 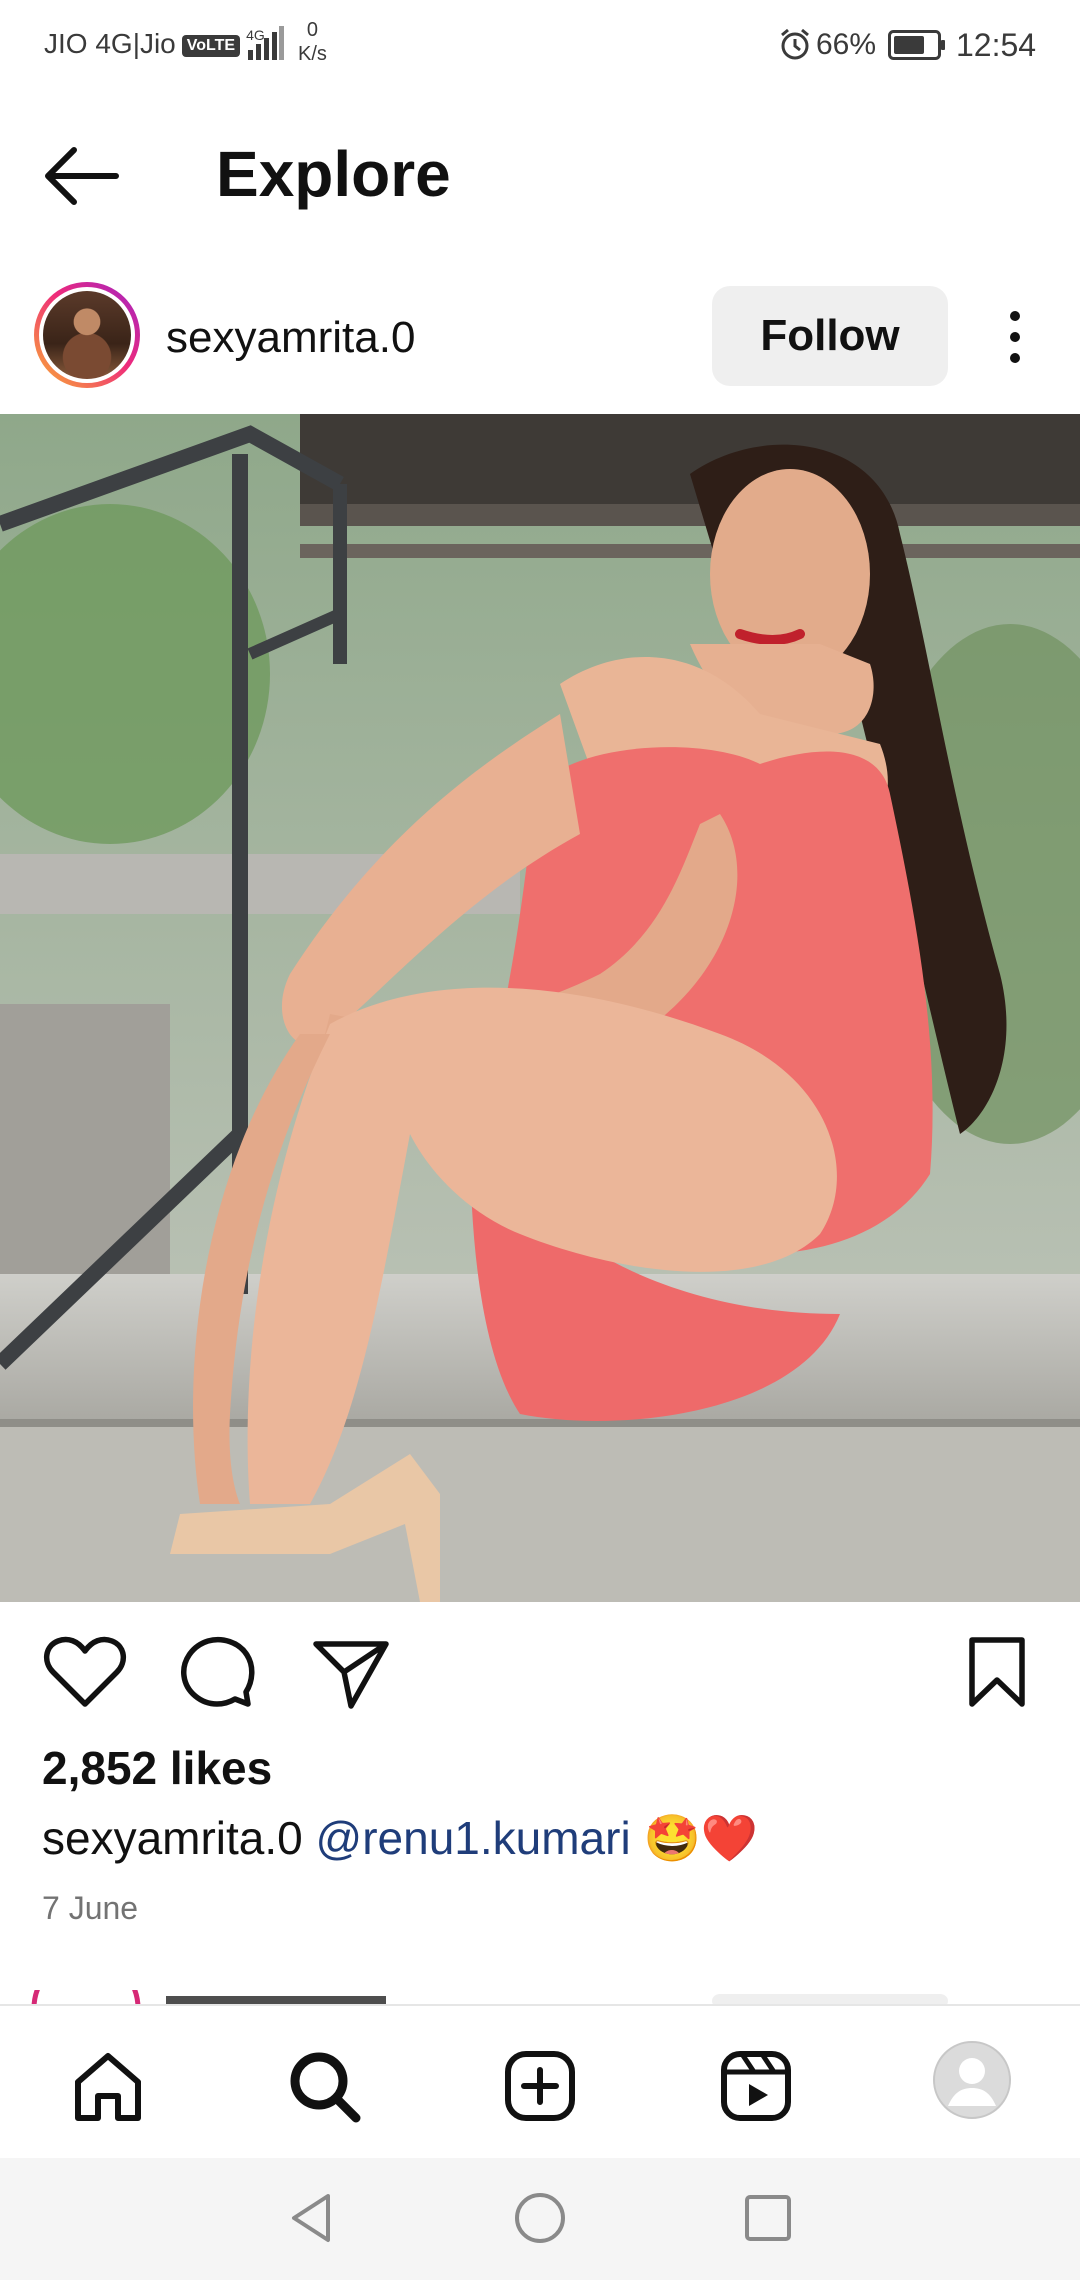 What do you see at coordinates (333, 174) in the screenshot?
I see `page-title: Explore` at bounding box center [333, 174].